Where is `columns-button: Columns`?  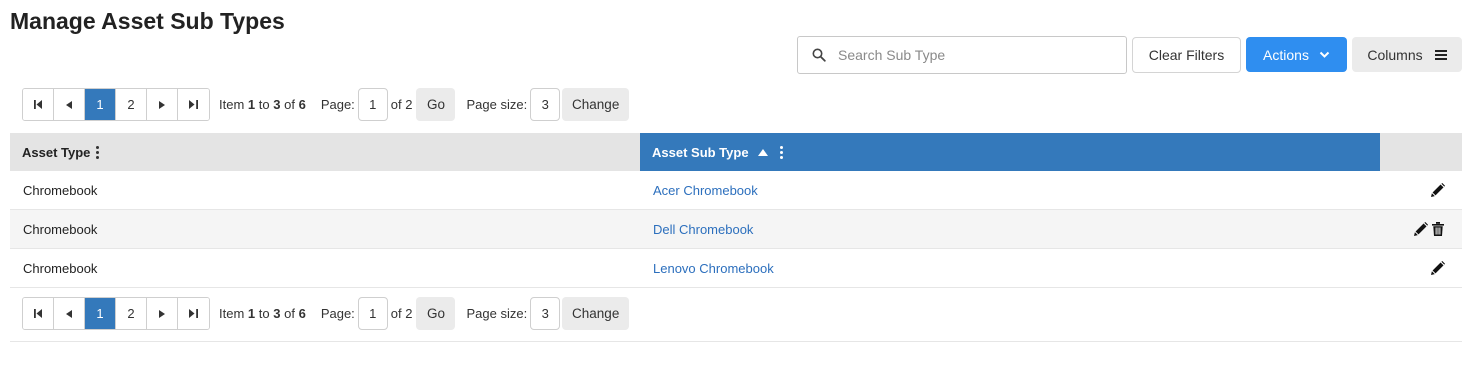 columns-button: Columns is located at coordinates (1407, 54).